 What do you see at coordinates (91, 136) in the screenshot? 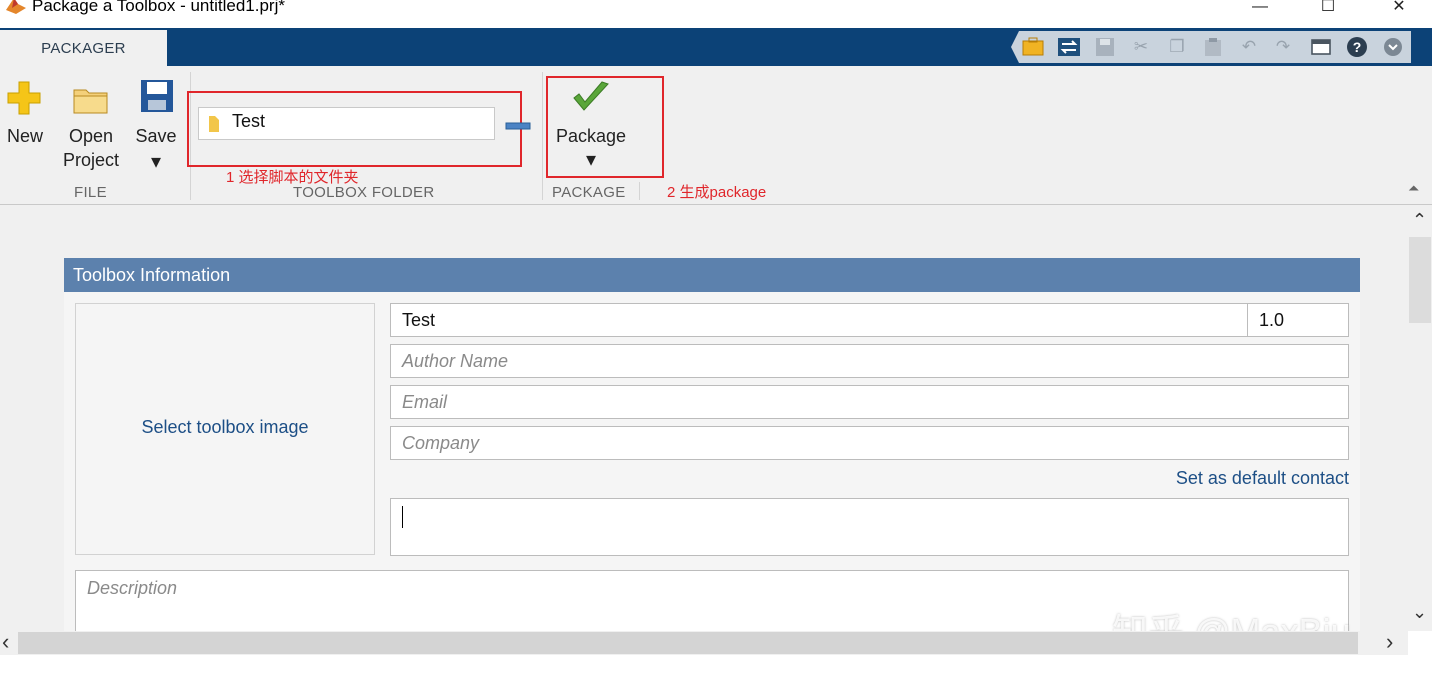
I see `open-label: Open` at bounding box center [91, 136].